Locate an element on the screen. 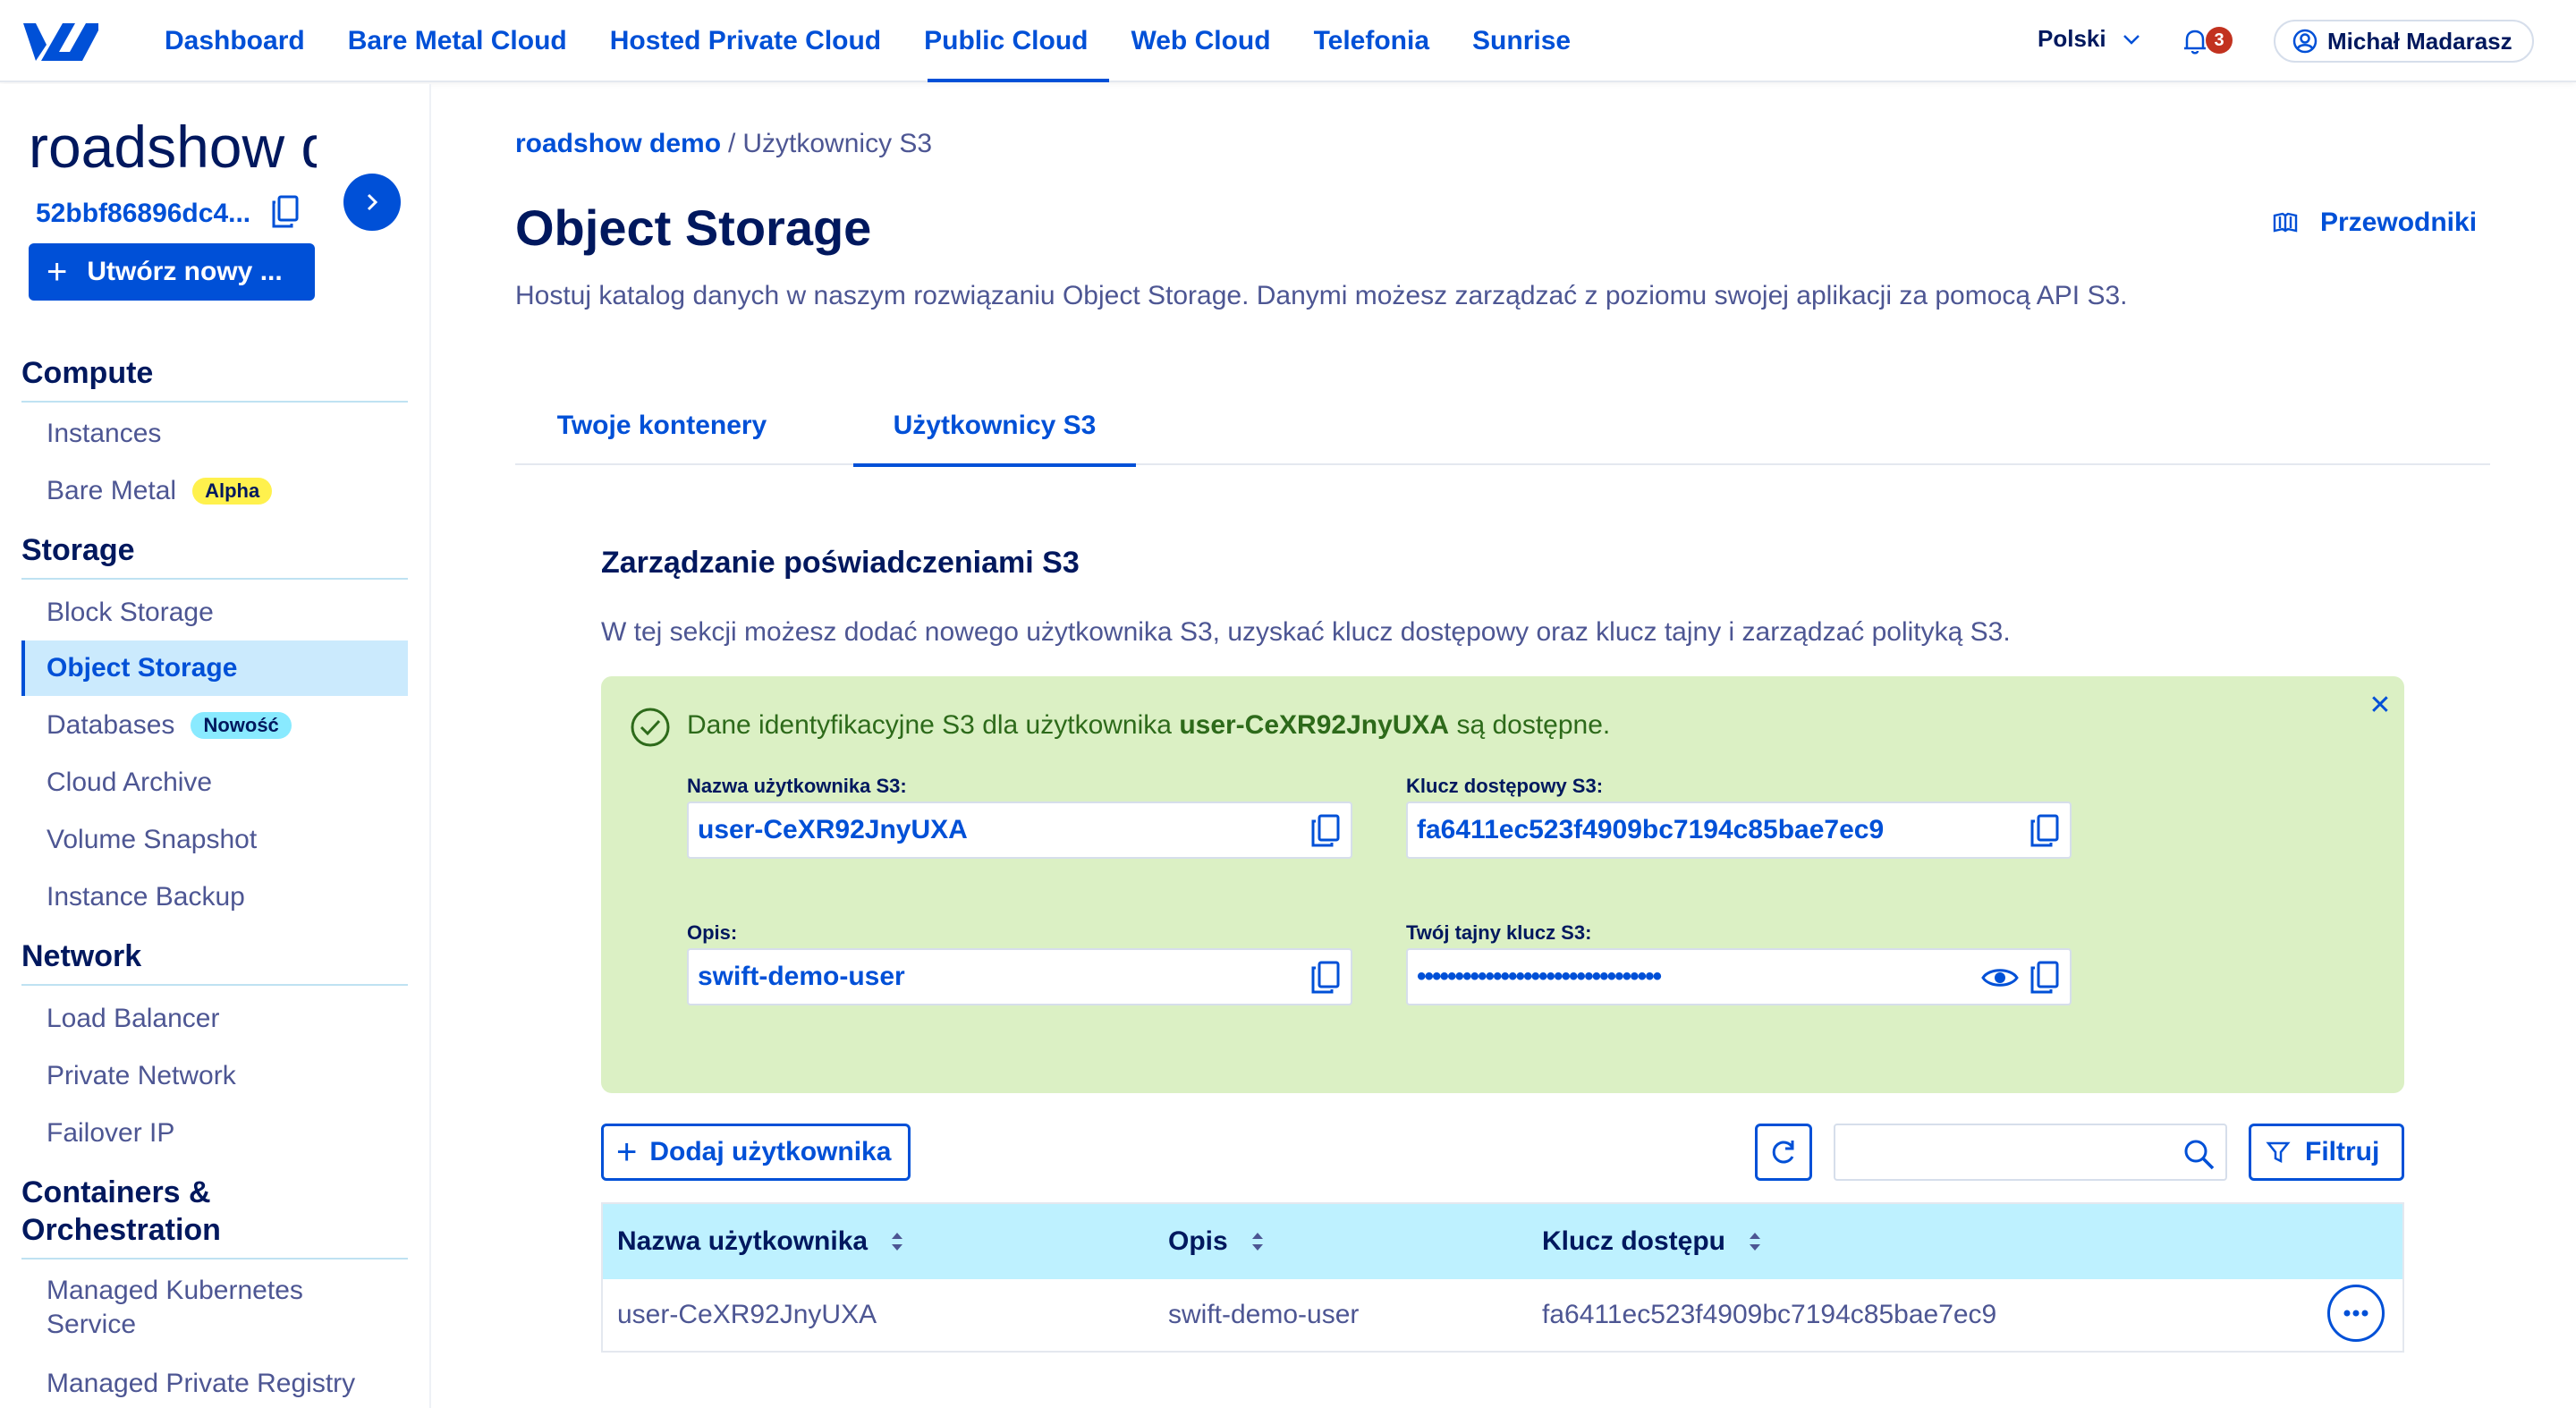 The height and width of the screenshot is (1408, 2576). tab-s3-users: Użytkownicy S3 is located at coordinates (994, 429).